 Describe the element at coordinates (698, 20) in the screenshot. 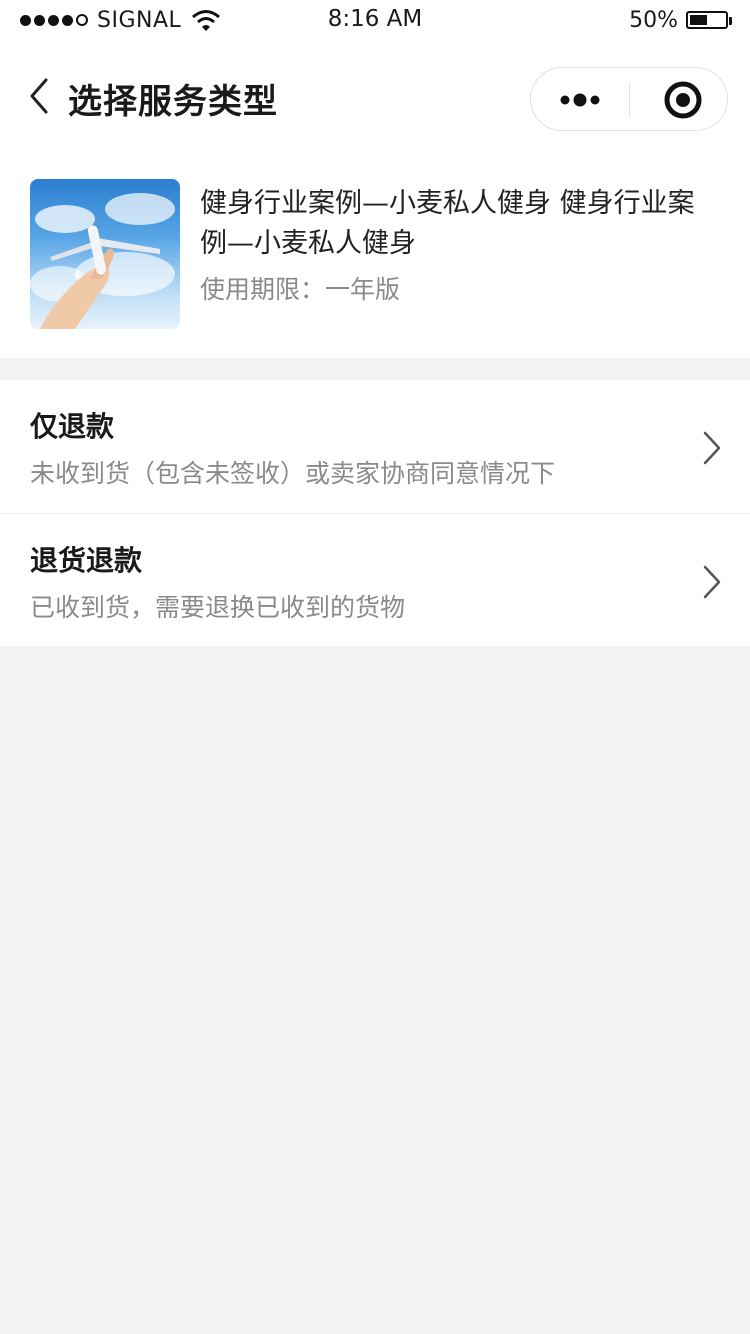

I see `battery-fill` at that location.